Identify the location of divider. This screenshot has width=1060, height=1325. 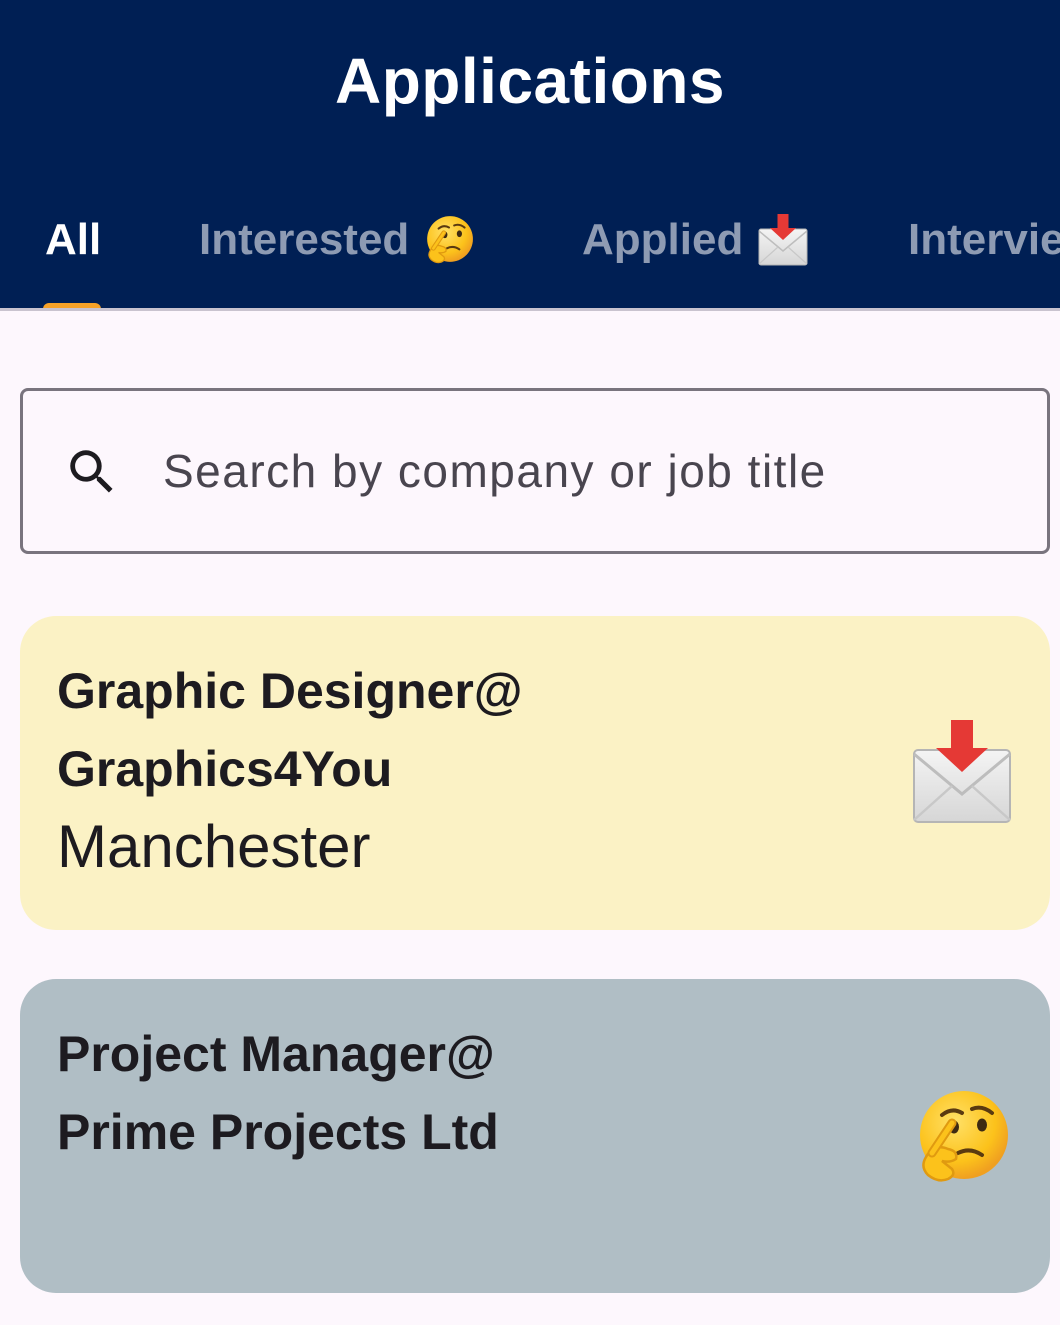
(530, 309).